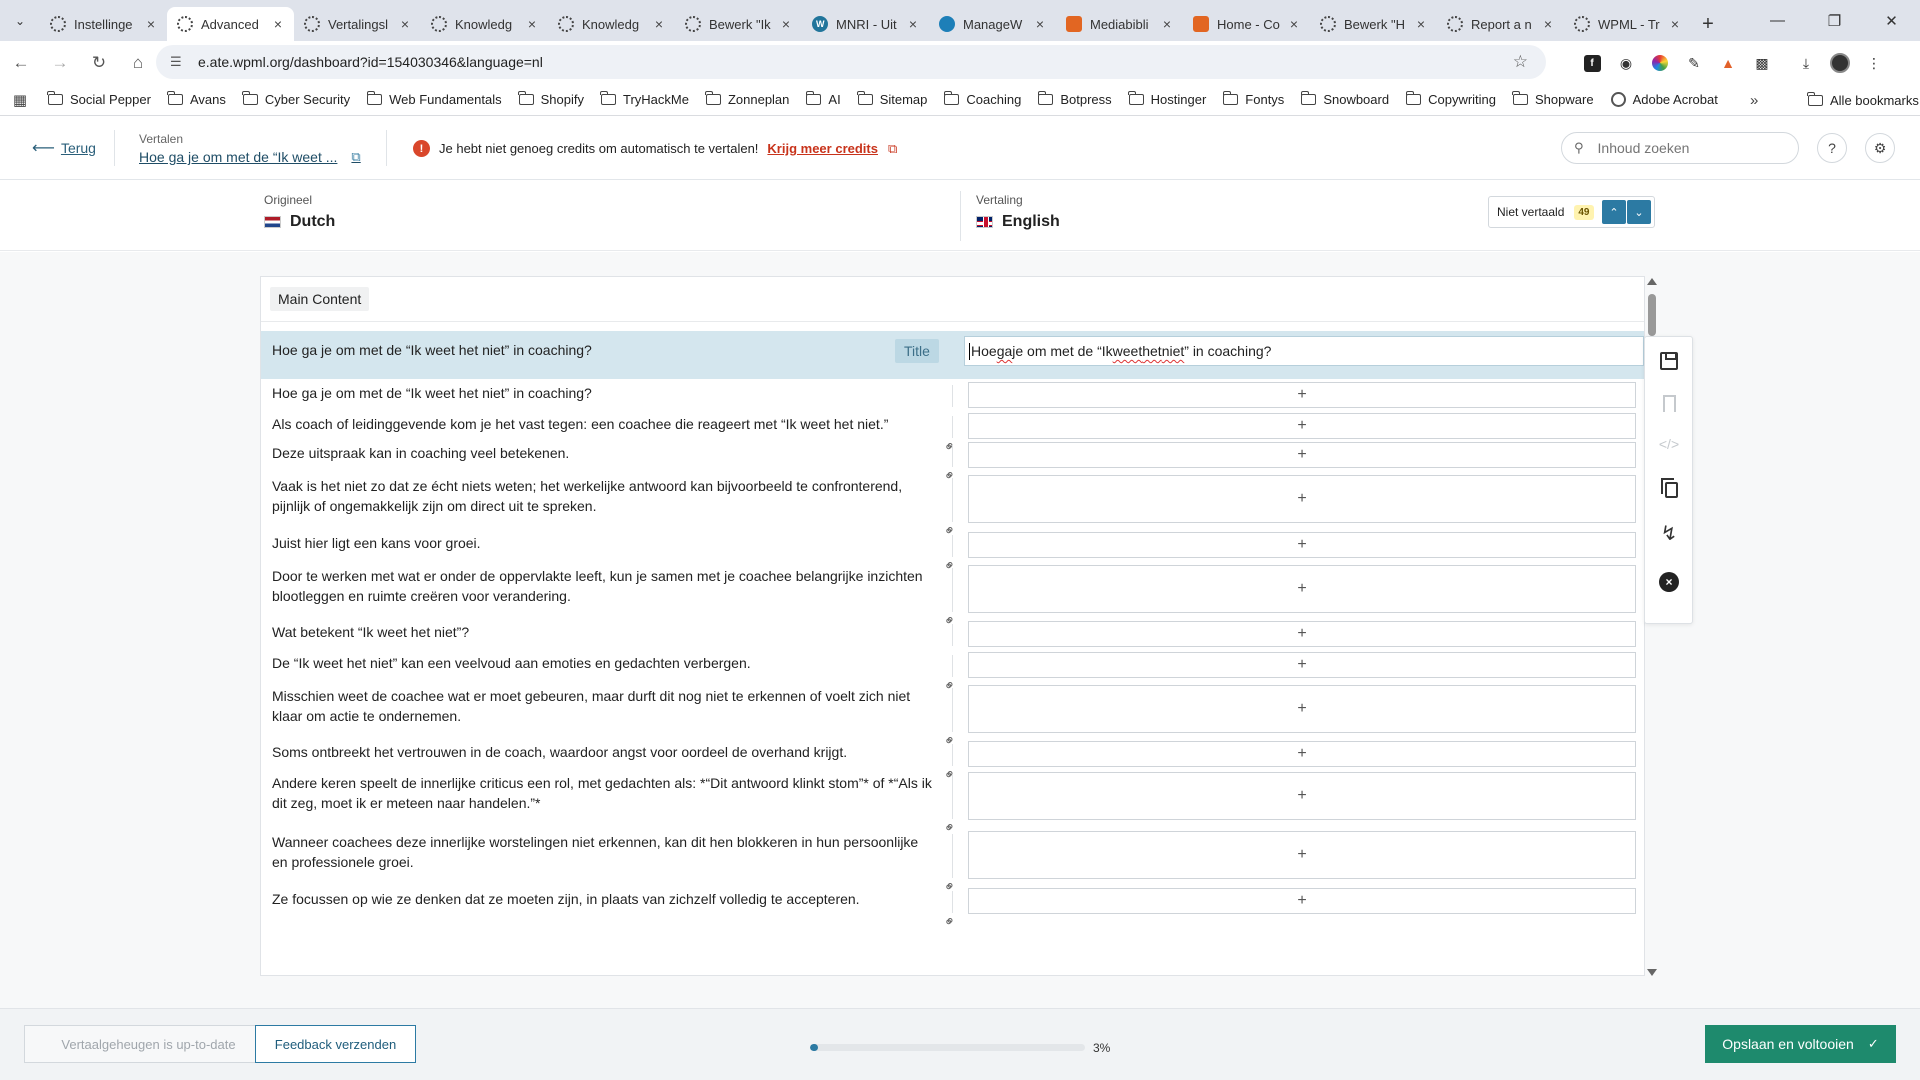  Describe the element at coordinates (1639, 212) in the screenshot. I see `next-segment-button: ⌄` at that location.